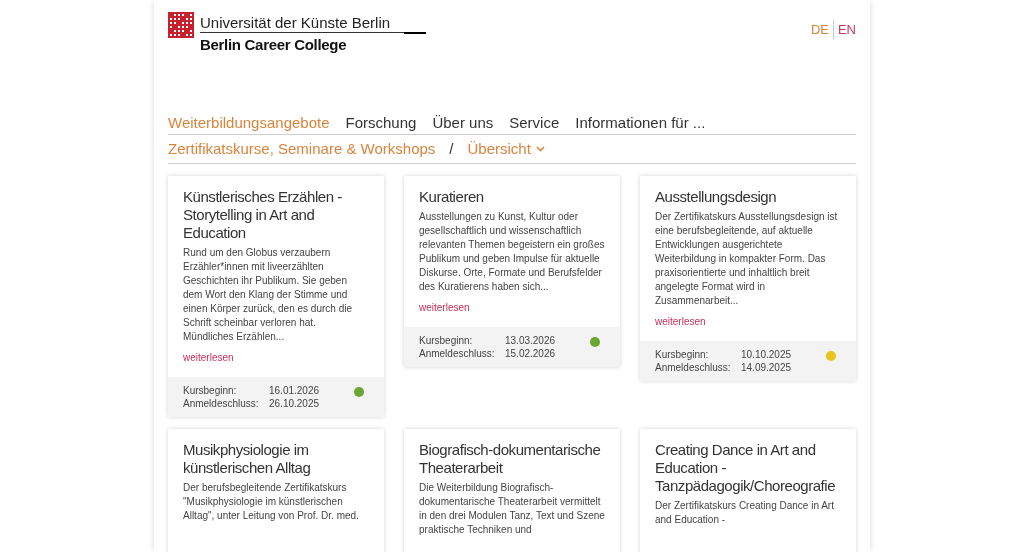  I want to click on language-link: DE, so click(819, 30).